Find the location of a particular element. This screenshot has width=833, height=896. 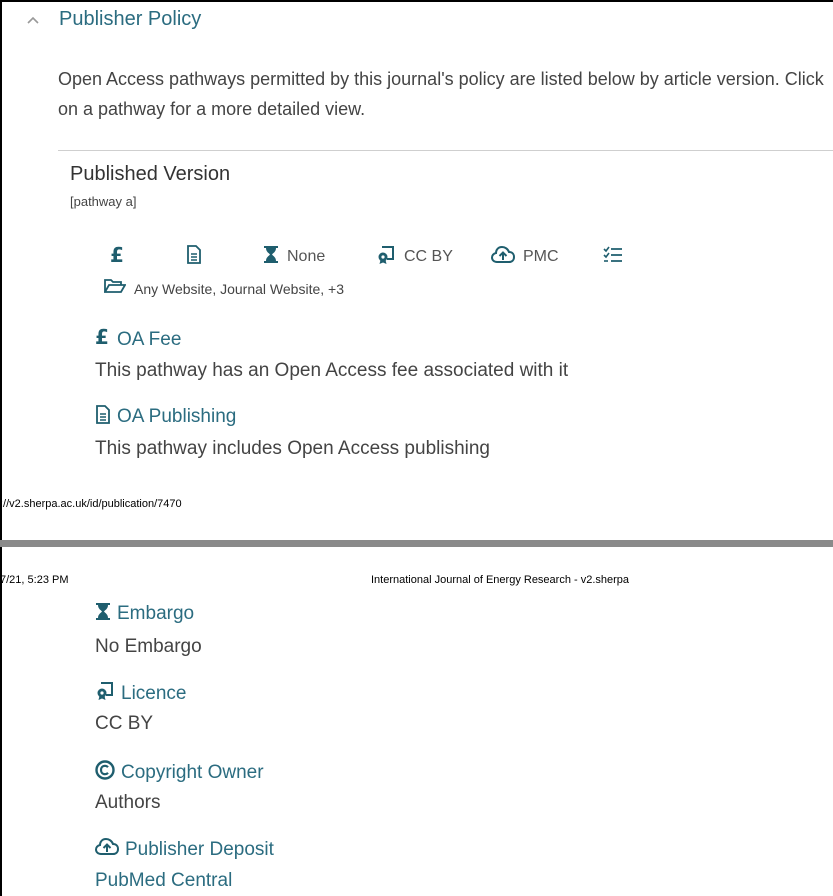

pathway-summary-row: £ None CC BY PMC is located at coordinates (416, 256).